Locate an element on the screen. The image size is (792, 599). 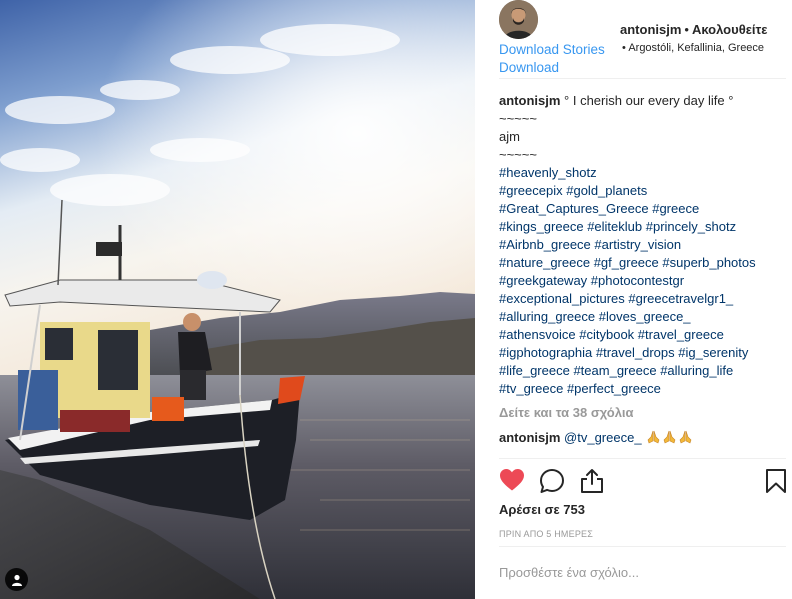
bookmark-icon is located at coordinates (776, 483).